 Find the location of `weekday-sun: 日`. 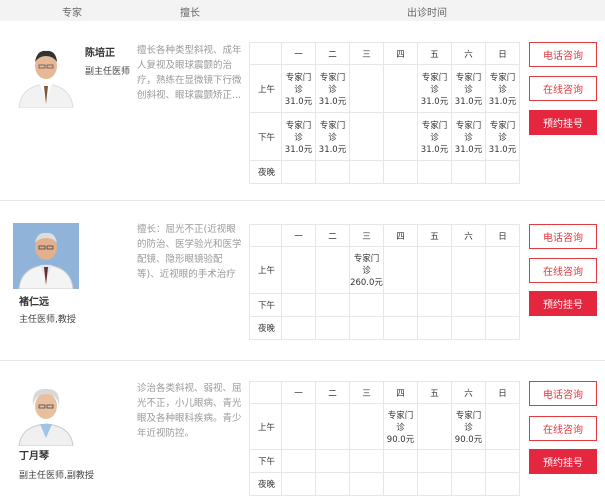

weekday-sun: 日 is located at coordinates (502, 53).